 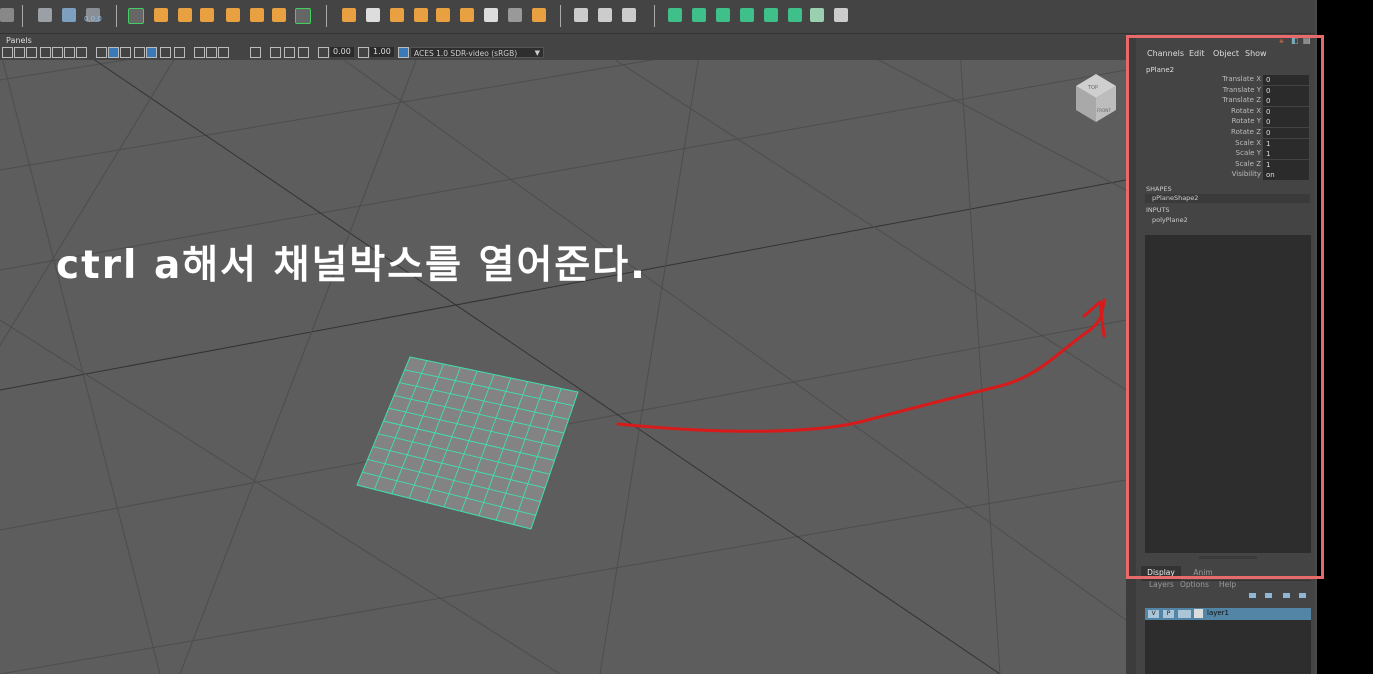 I want to click on scroll-handle, so click(x=1228, y=557).